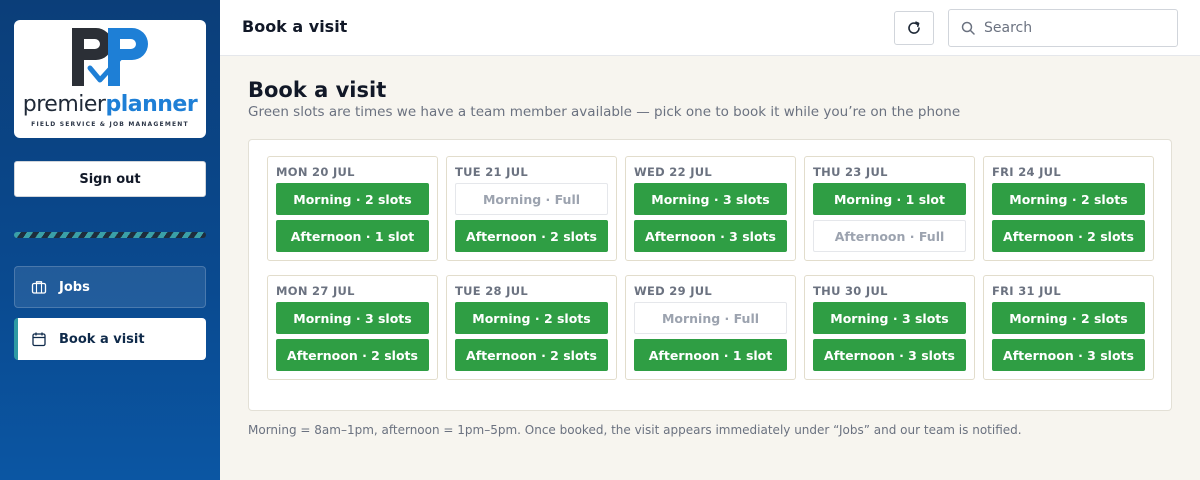 Image resolution: width=1200 pixels, height=480 pixels. What do you see at coordinates (110, 287) in the screenshot?
I see `sidebar-item-jobs: Jobs` at bounding box center [110, 287].